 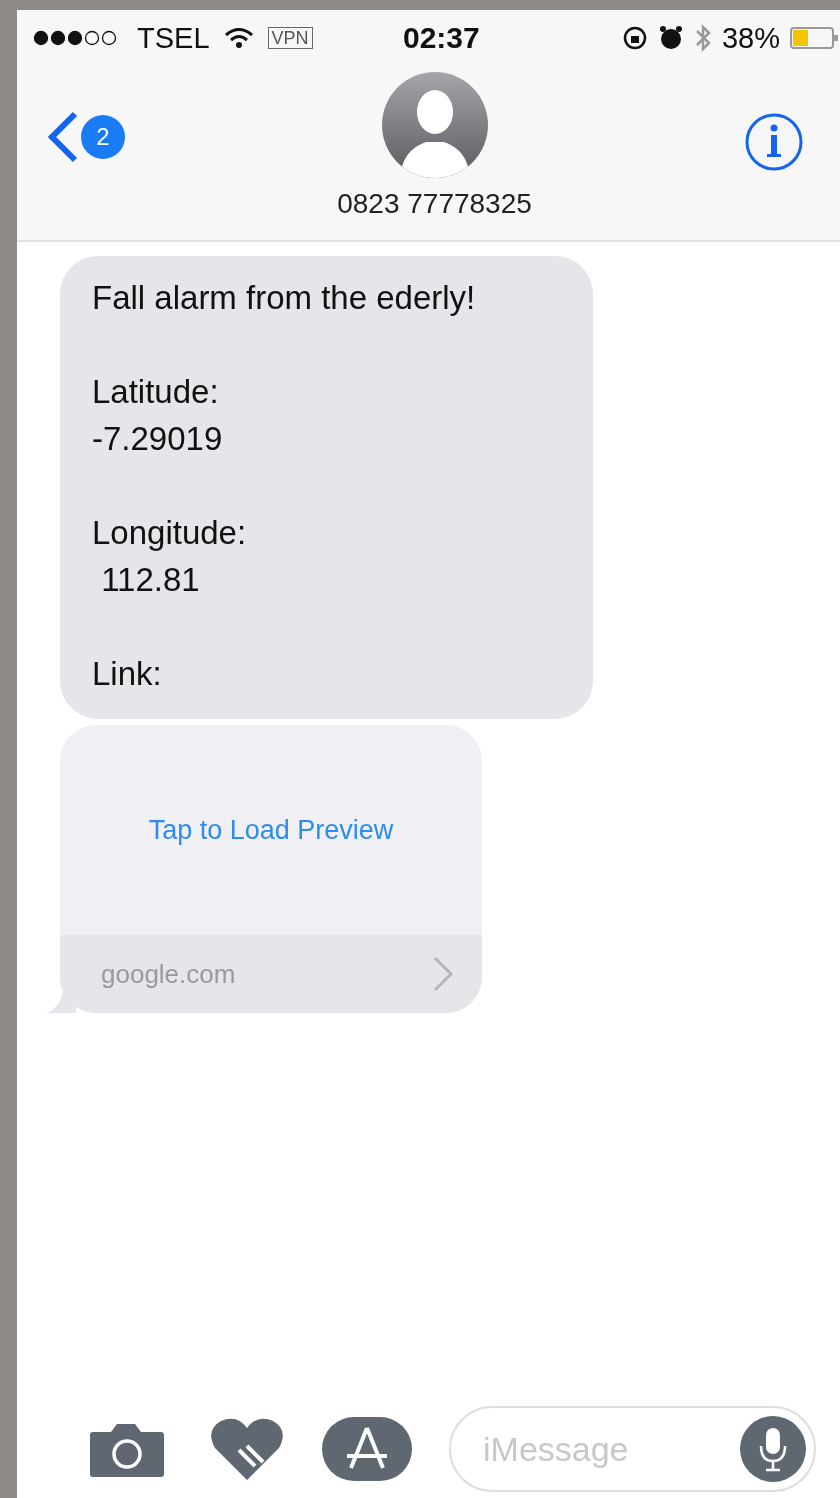 I want to click on load-preview-link: Tap to Load Preview, so click(x=271, y=830).